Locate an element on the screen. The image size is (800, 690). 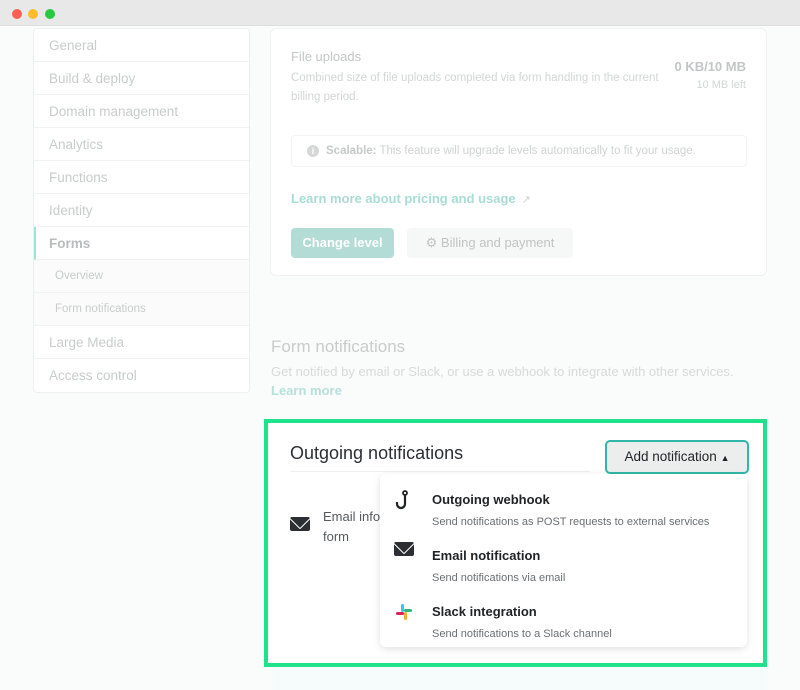
billing-button: ⚙ Billing and payment is located at coordinates (490, 243).